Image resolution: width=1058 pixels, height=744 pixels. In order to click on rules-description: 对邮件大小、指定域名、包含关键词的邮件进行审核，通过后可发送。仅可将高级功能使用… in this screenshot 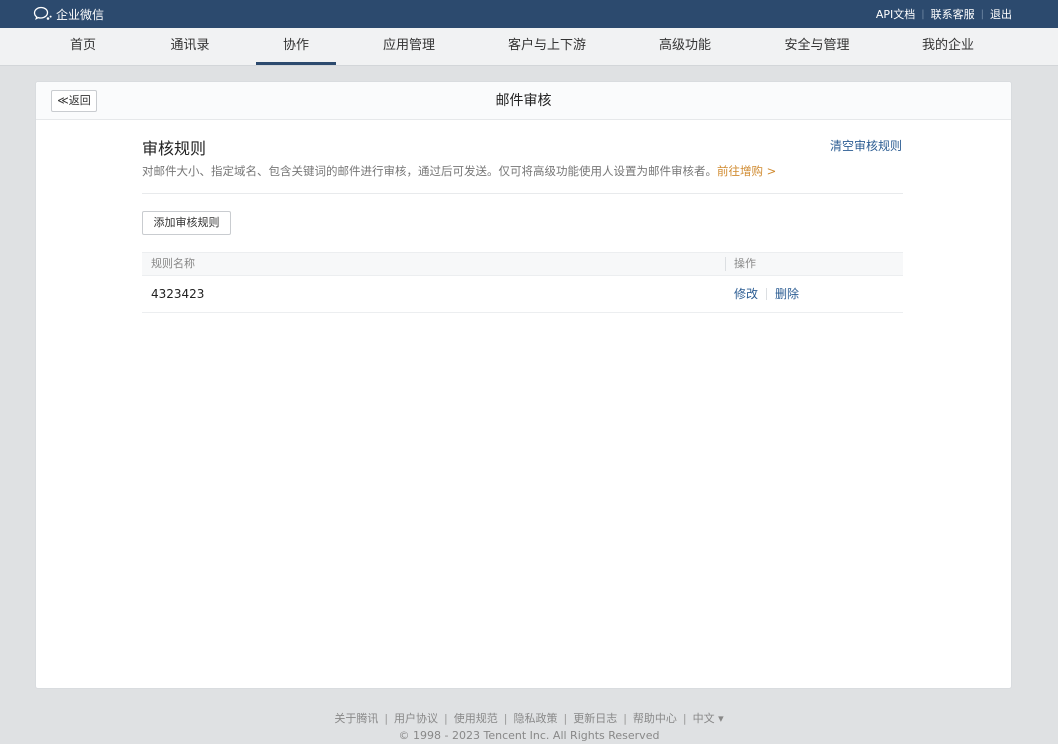, I will do `click(459, 171)`.